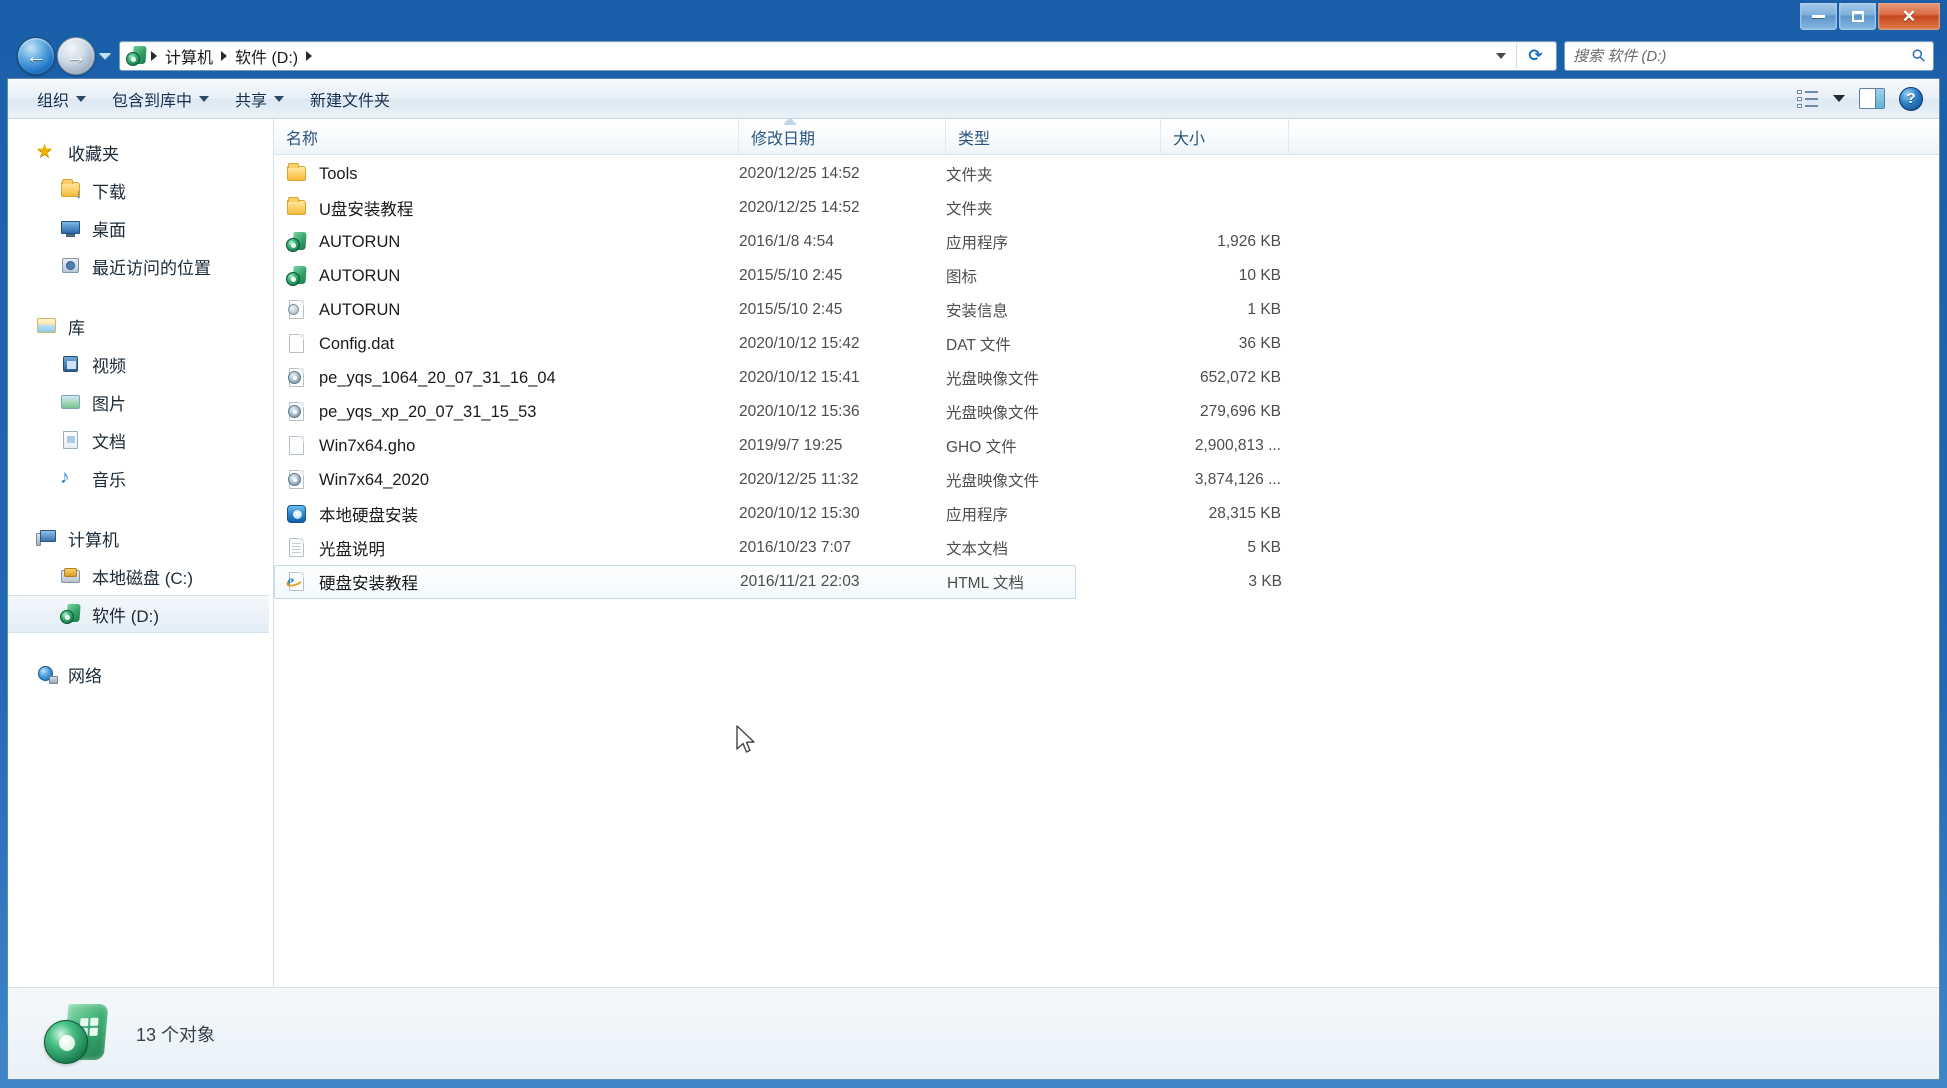 The width and height of the screenshot is (1947, 1088). I want to click on table-row: 光盘说明 2016/10/23 7:07 文本文档 5 KB, so click(1106, 548).